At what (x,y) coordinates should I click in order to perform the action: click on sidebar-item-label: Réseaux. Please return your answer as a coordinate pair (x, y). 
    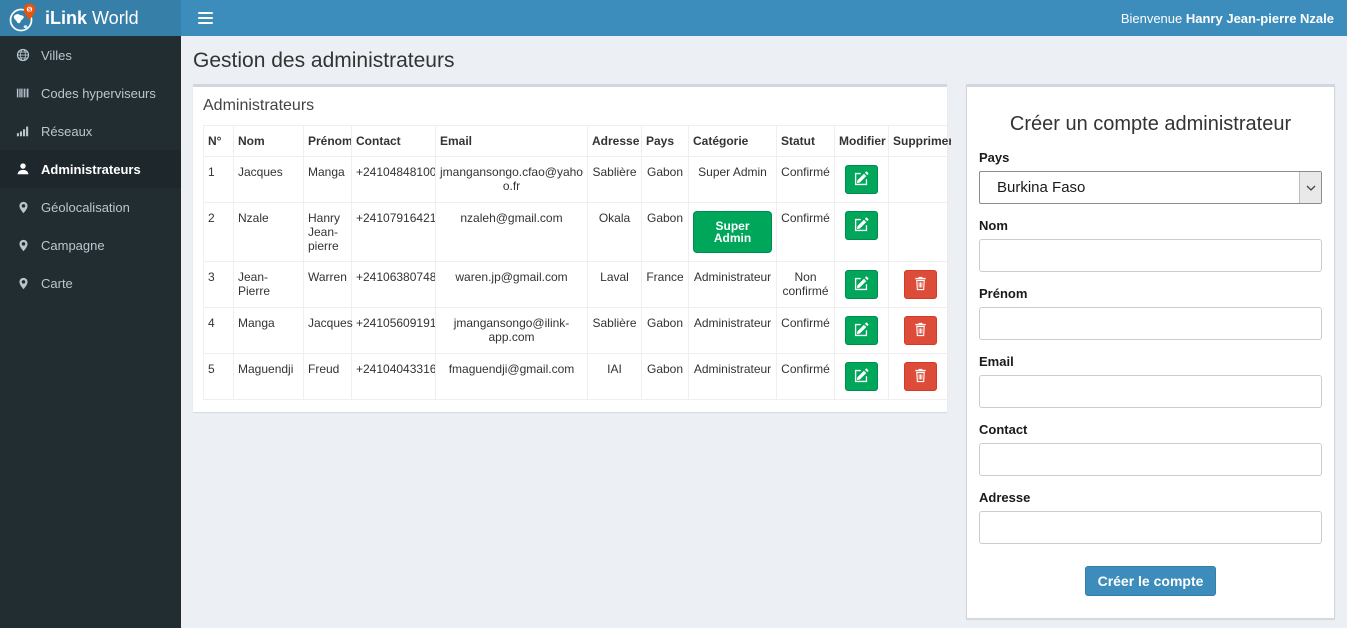
    Looking at the image, I should click on (67, 131).